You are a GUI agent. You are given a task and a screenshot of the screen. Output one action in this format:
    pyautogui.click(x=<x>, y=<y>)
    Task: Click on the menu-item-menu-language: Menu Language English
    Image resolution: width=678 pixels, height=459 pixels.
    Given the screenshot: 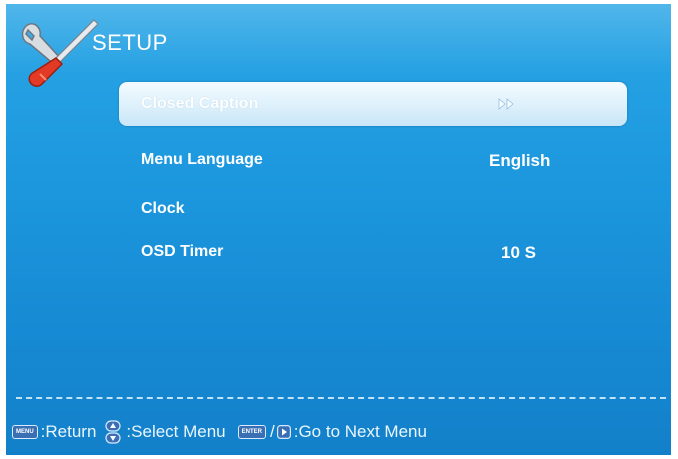 What is the action you would take?
    pyautogui.click(x=373, y=160)
    